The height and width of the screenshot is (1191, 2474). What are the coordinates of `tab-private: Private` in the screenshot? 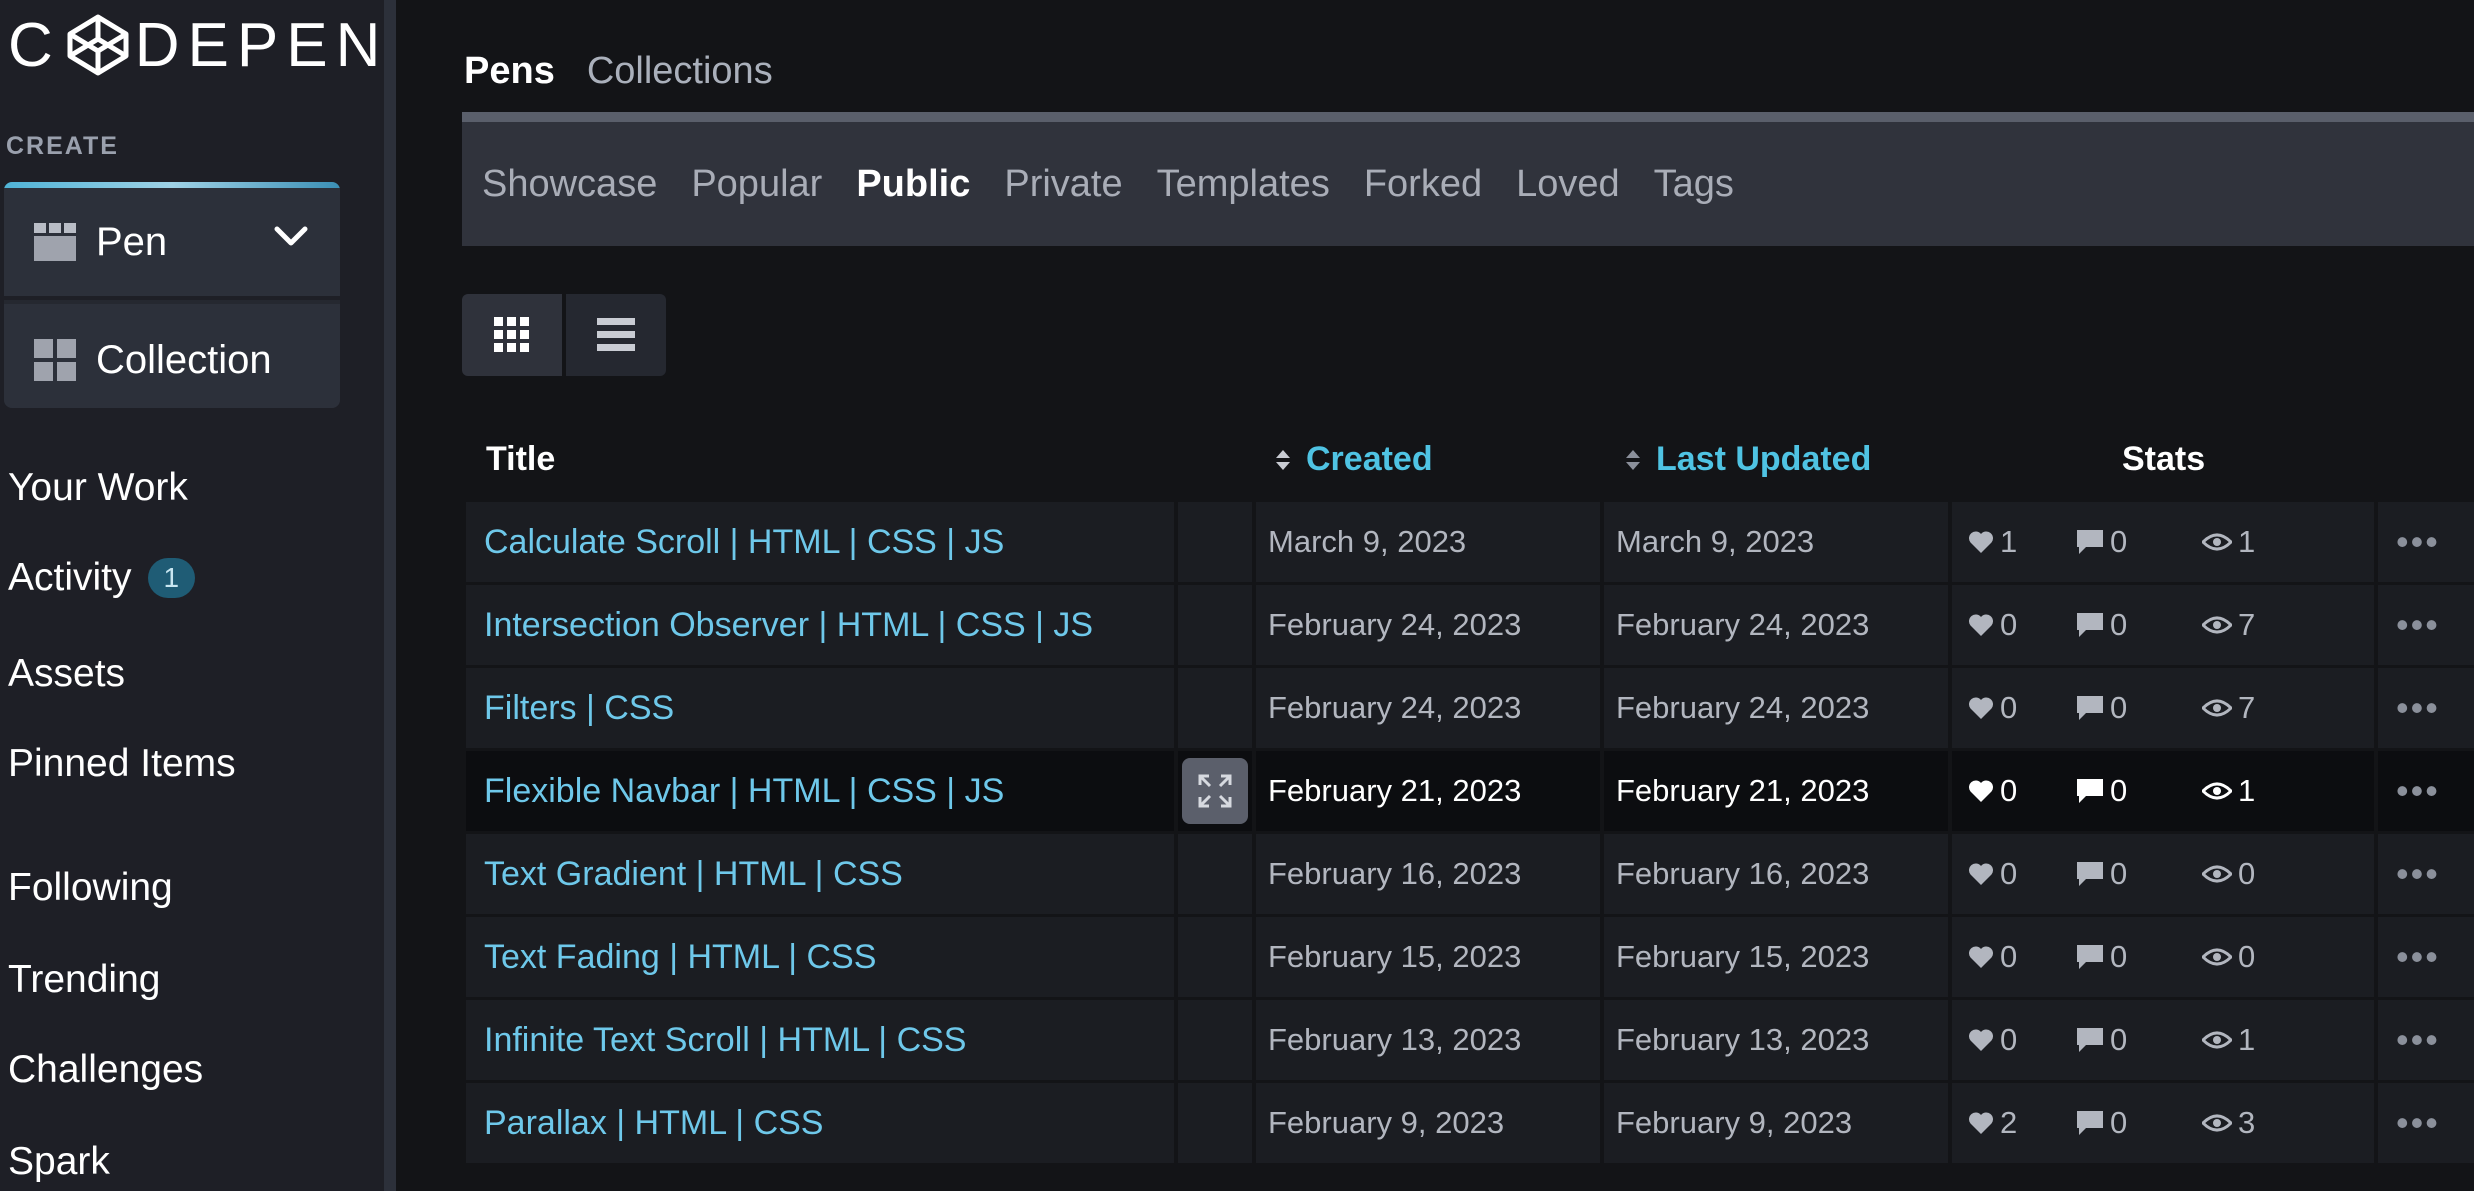 It's located at (1063, 184).